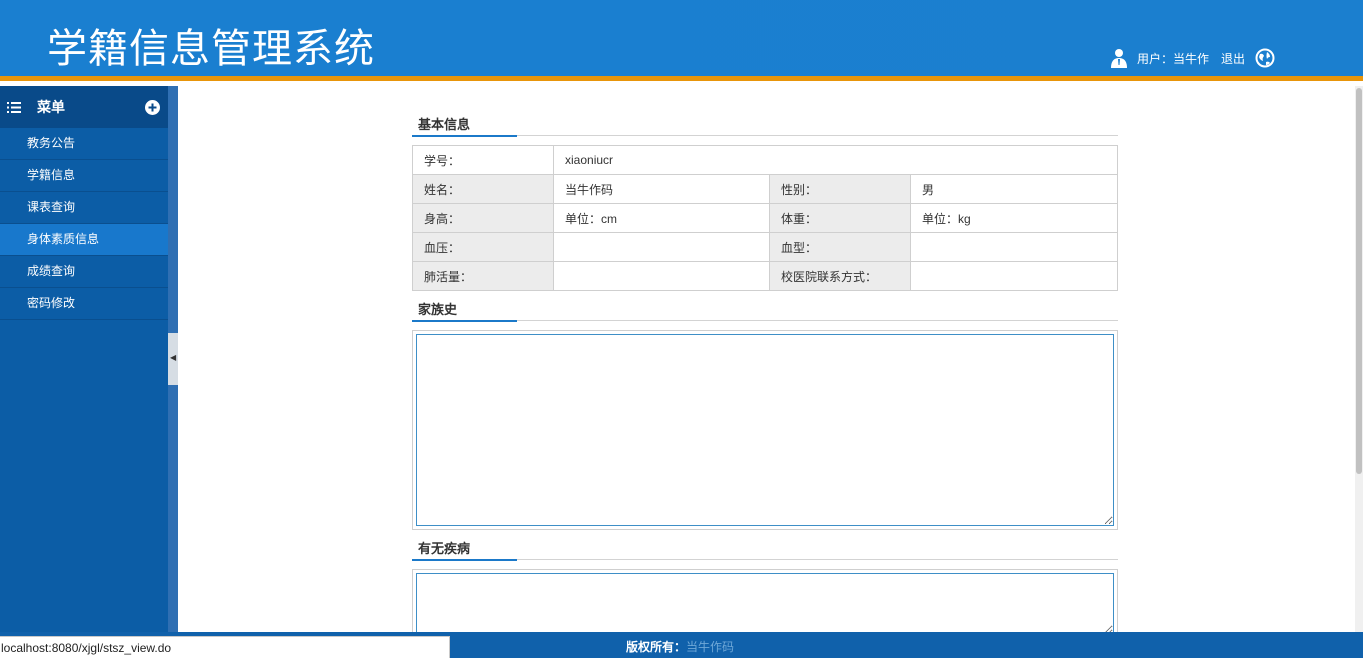 The height and width of the screenshot is (659, 1363). What do you see at coordinates (1014, 189) in the screenshot?
I see `gender-value: 男` at bounding box center [1014, 189].